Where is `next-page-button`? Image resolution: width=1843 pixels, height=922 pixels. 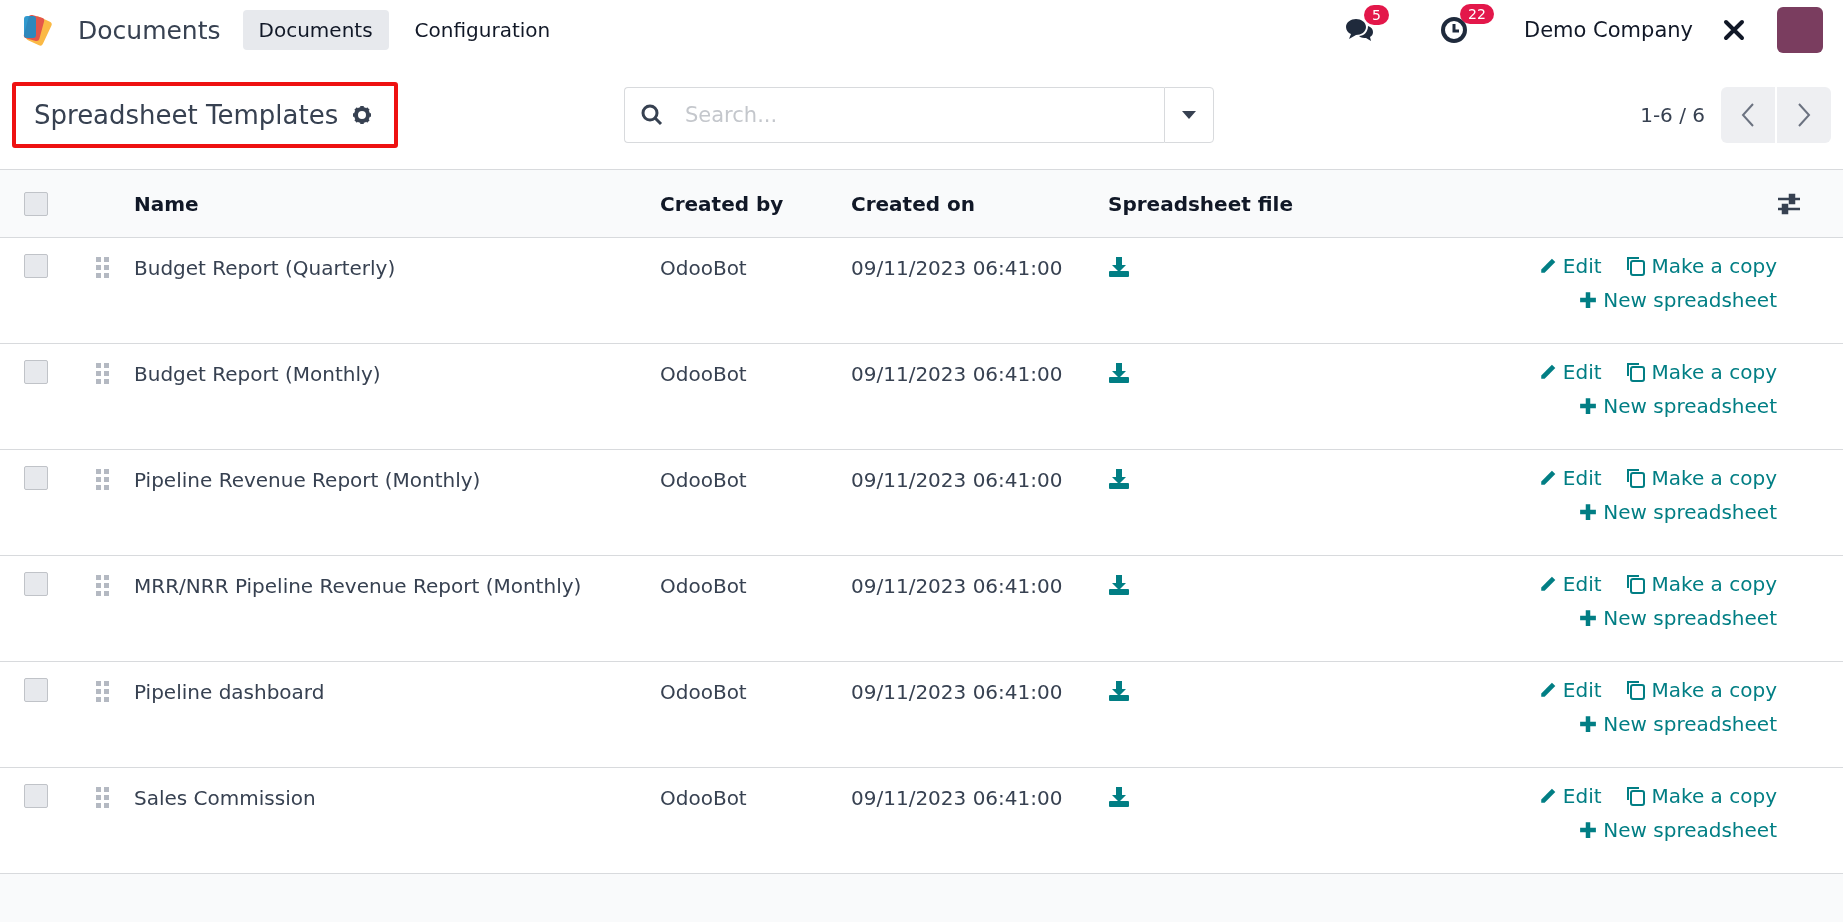
next-page-button is located at coordinates (1804, 114).